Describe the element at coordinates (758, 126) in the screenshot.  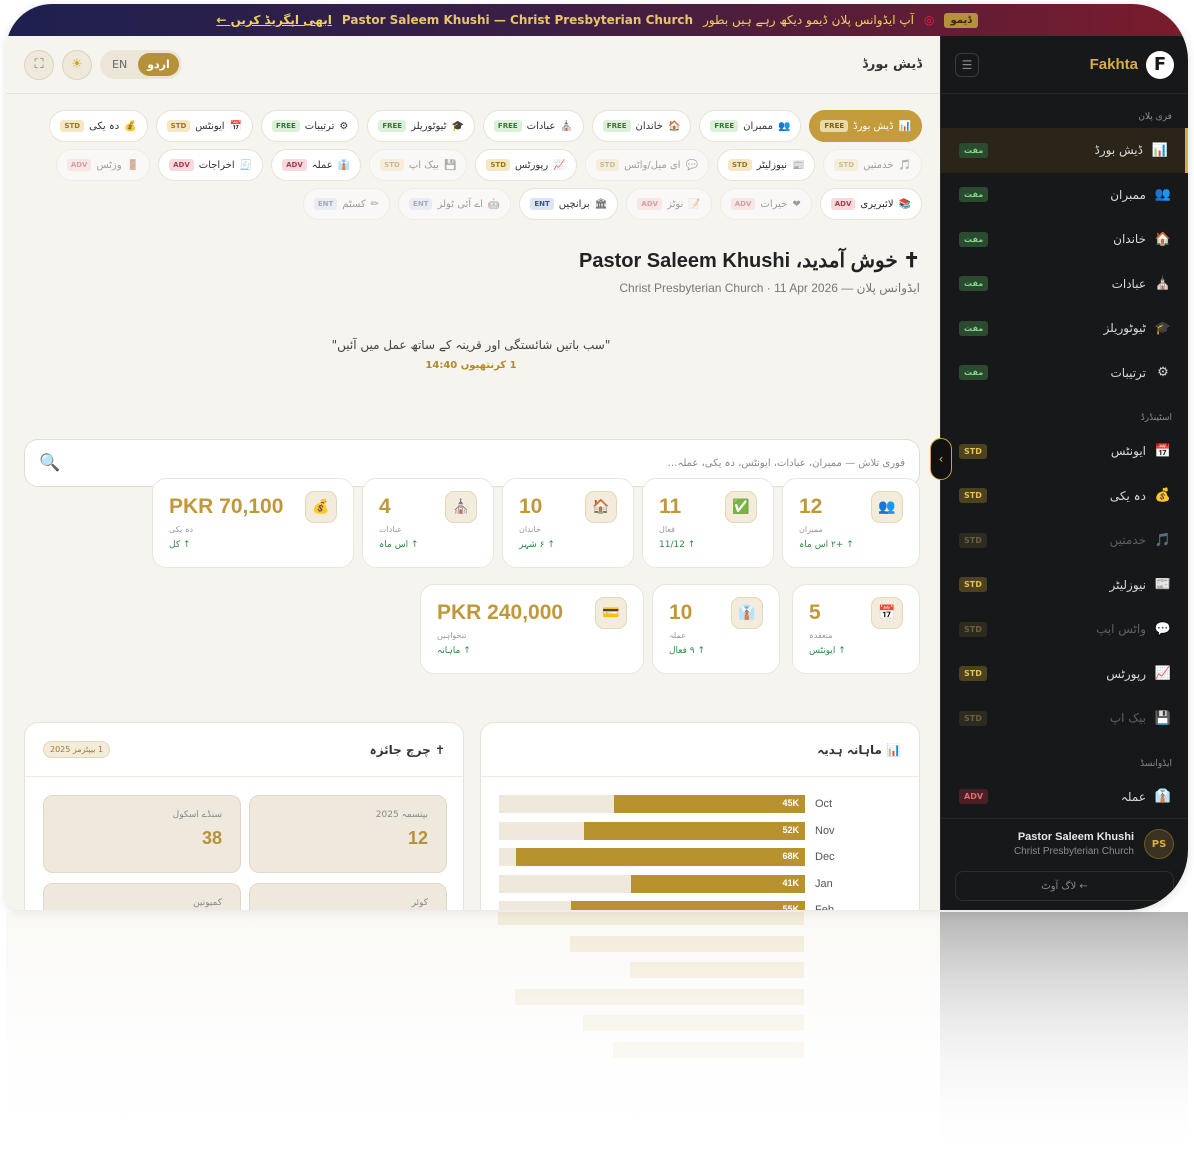
I see `chip-label: ممبران` at that location.